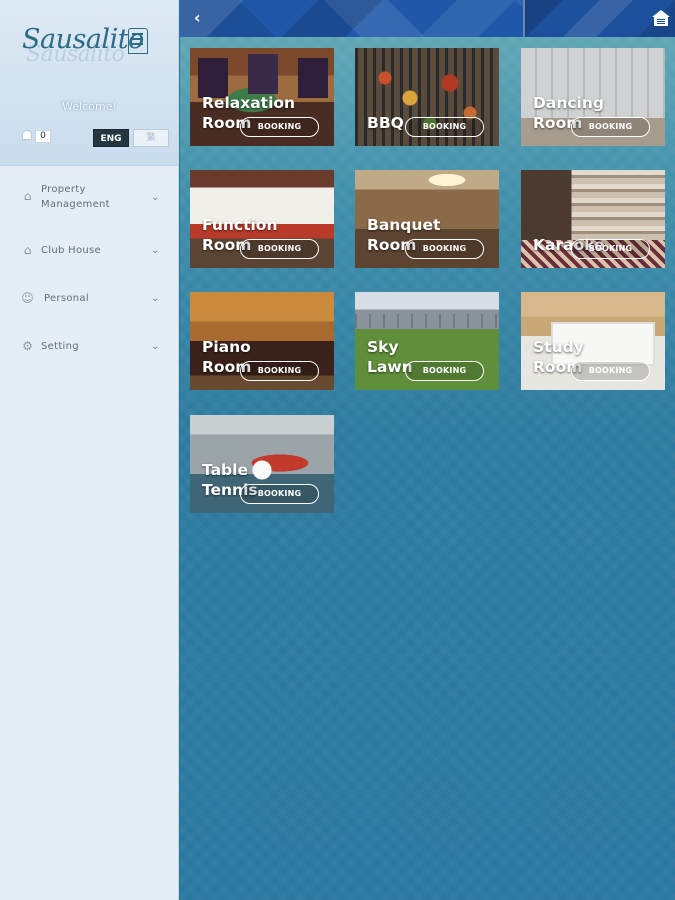 The width and height of the screenshot is (675, 900). Describe the element at coordinates (262, 341) in the screenshot. I see `facility-card-piano-room: Piano Room BOOKING` at that location.